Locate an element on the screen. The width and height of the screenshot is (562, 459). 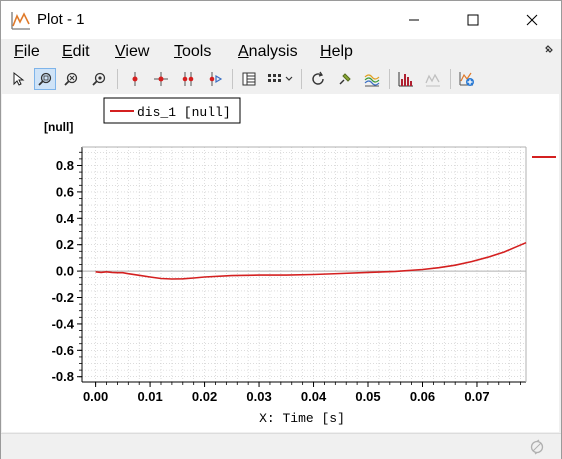
x-tick-label: 0.06 is located at coordinates (422, 396).